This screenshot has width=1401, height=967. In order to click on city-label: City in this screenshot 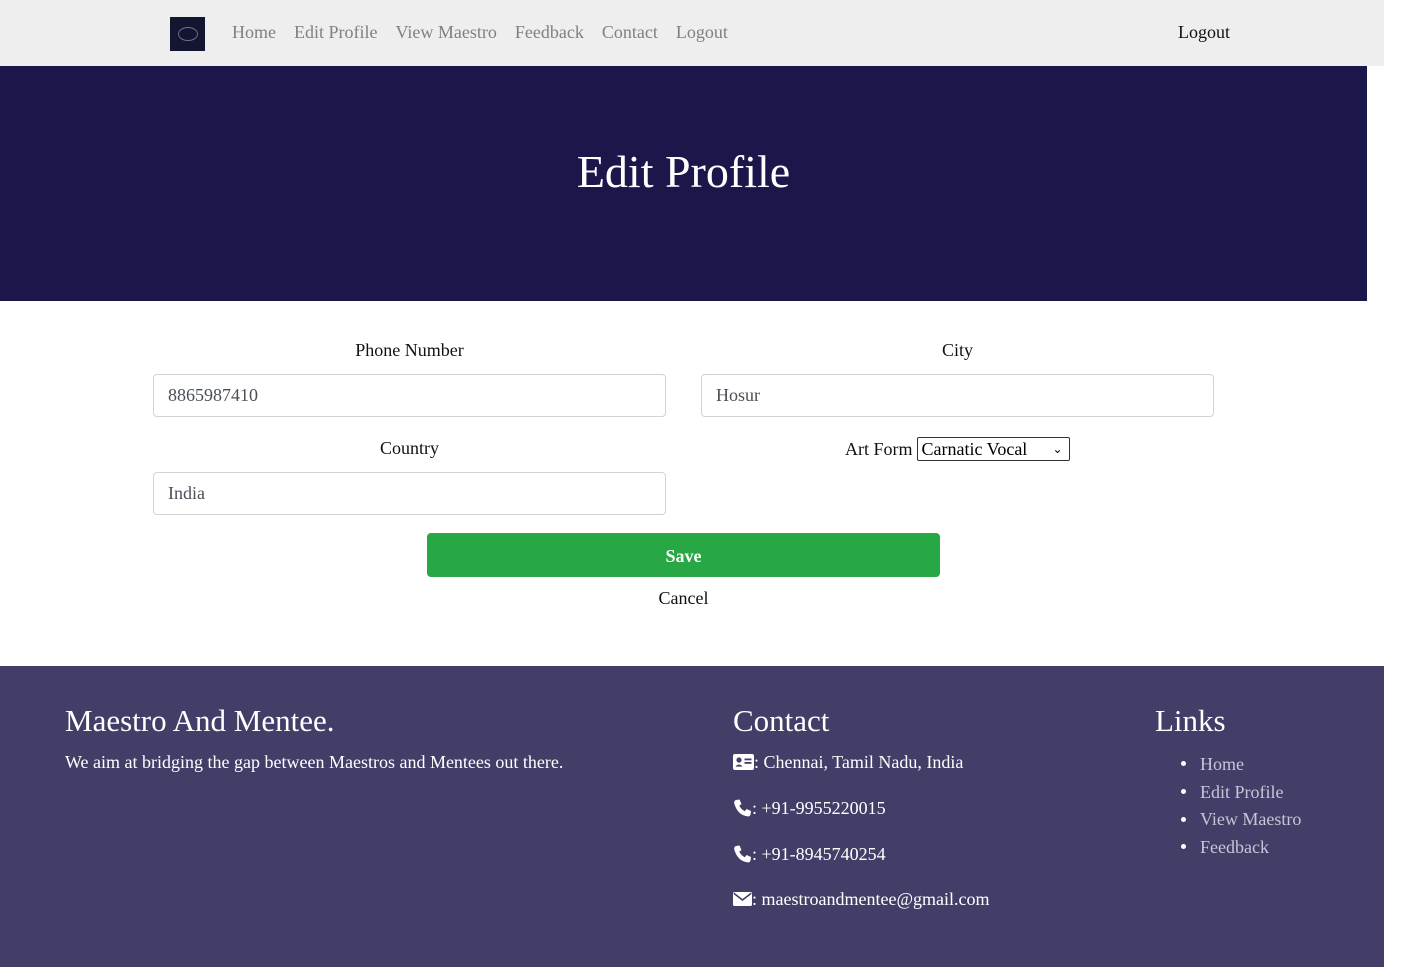, I will do `click(957, 350)`.